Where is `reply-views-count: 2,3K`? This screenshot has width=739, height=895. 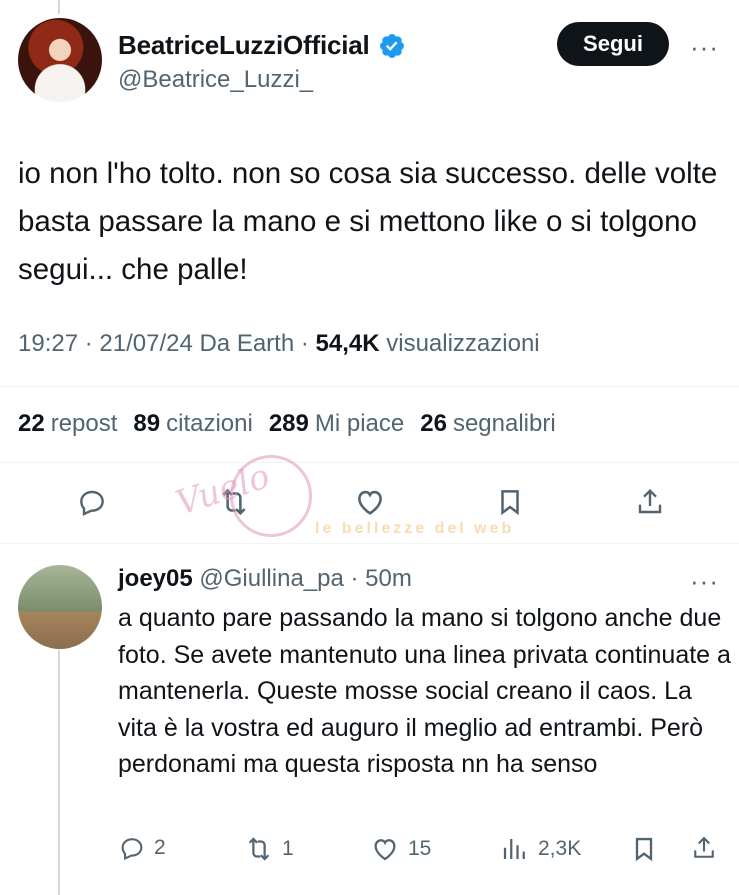 reply-views-count: 2,3K is located at coordinates (560, 848).